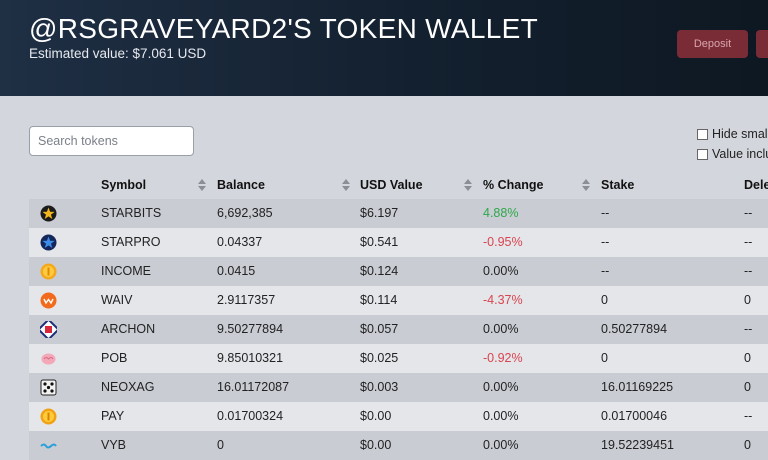  I want to click on column-symbol: Symbol, so click(123, 185).